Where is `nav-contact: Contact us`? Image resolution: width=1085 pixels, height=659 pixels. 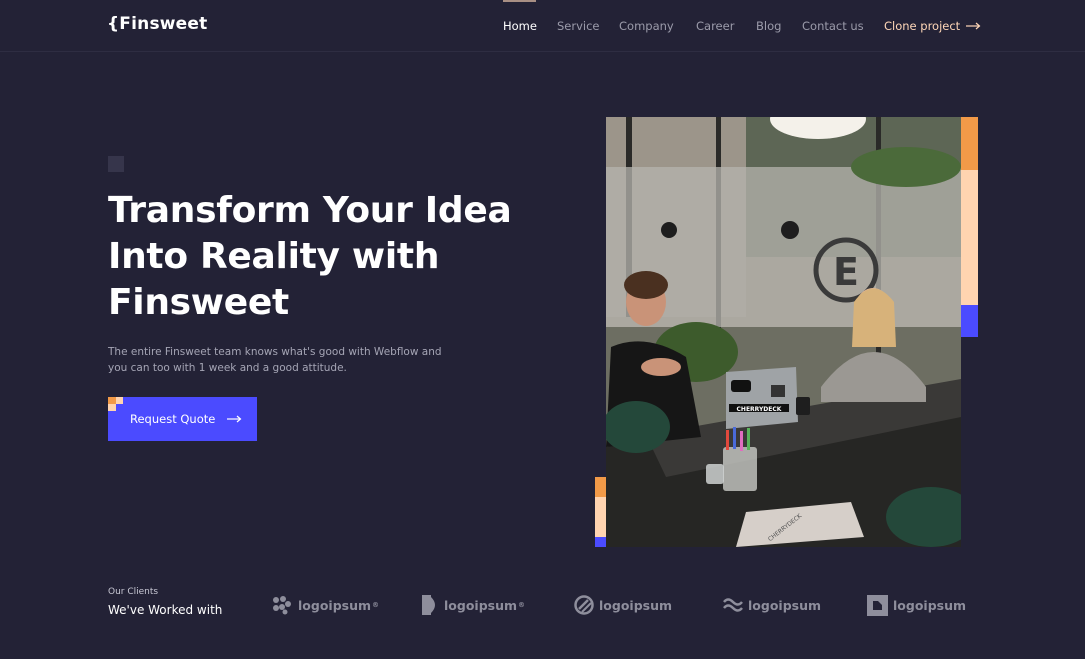 nav-contact: Contact us is located at coordinates (833, 26).